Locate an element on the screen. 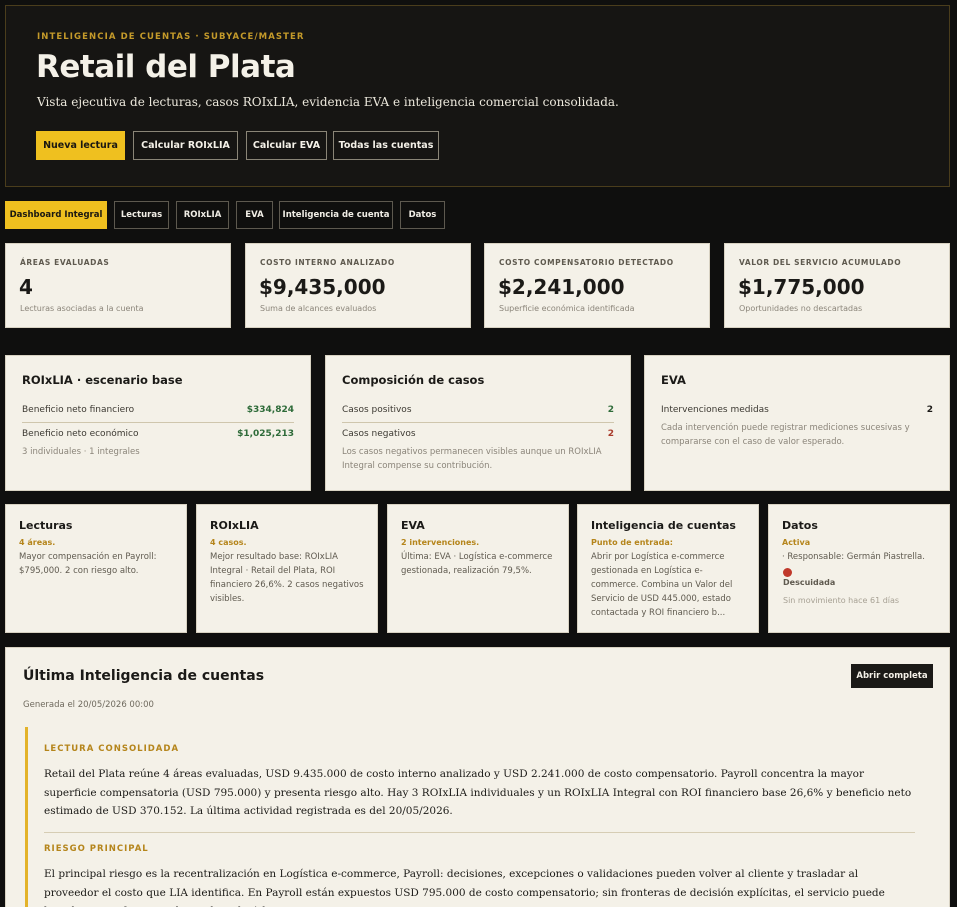  status-dot-icon is located at coordinates (787, 572).